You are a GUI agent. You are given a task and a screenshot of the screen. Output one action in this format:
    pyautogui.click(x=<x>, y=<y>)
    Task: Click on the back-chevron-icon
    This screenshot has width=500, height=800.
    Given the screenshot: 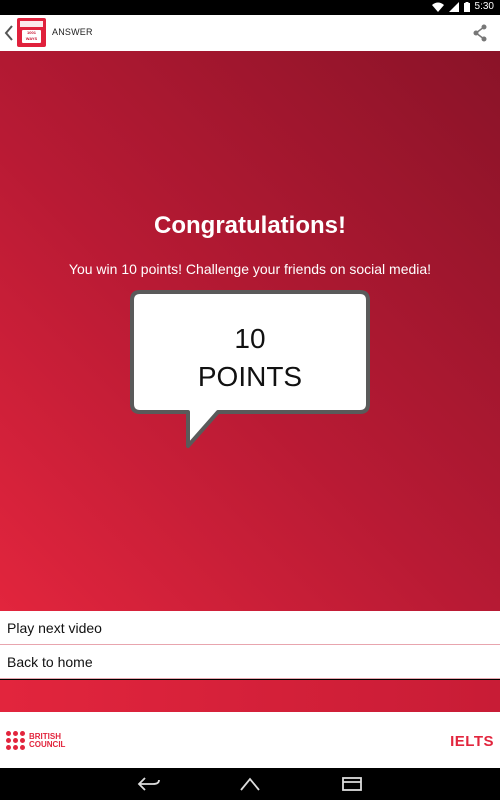 What is the action you would take?
    pyautogui.click(x=9, y=33)
    